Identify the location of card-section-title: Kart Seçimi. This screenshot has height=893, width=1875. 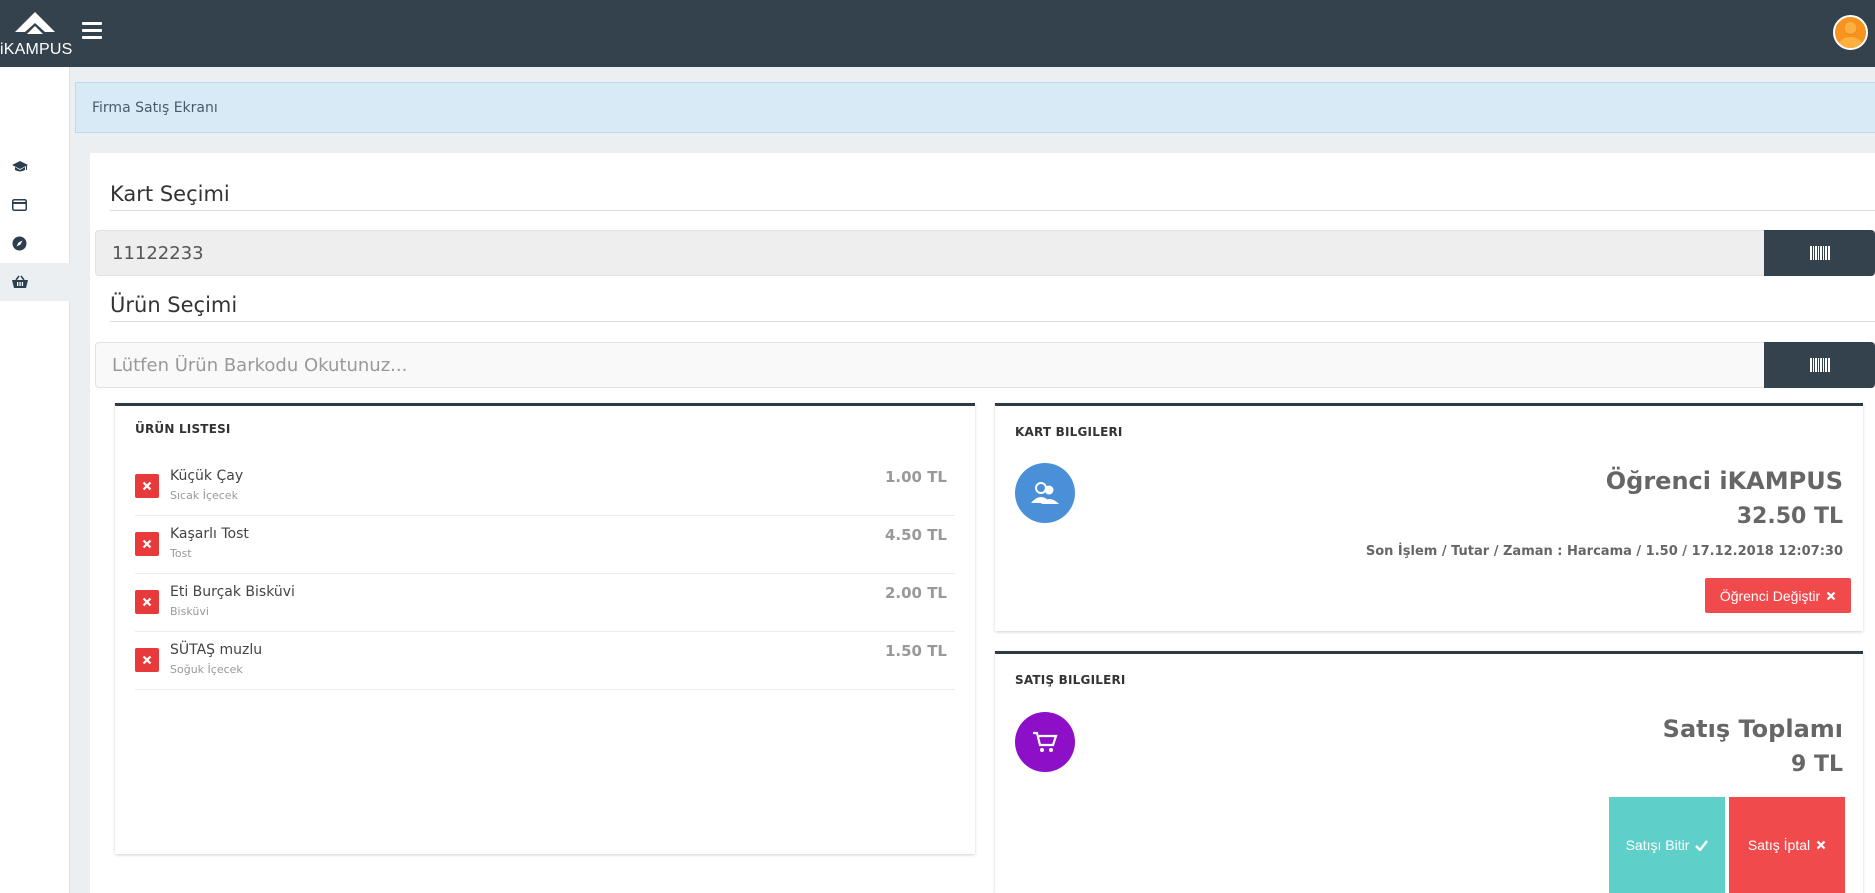
(170, 194).